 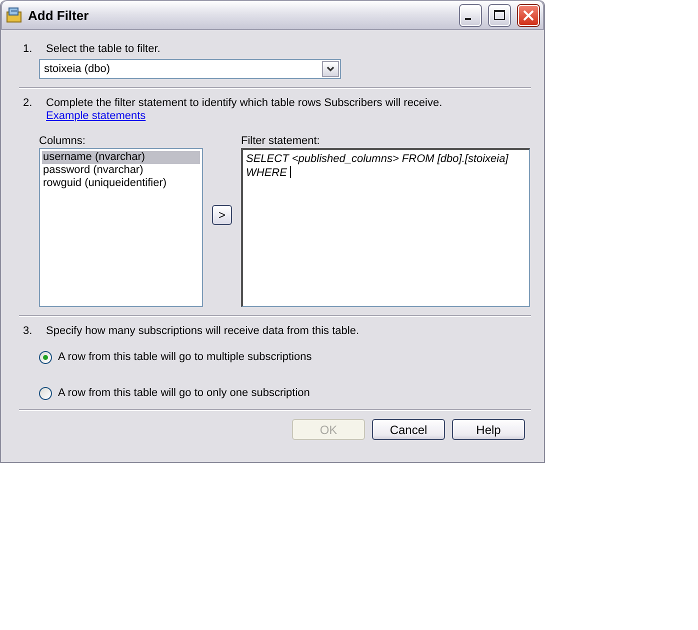 I want to click on app-icon, so click(x=14, y=15).